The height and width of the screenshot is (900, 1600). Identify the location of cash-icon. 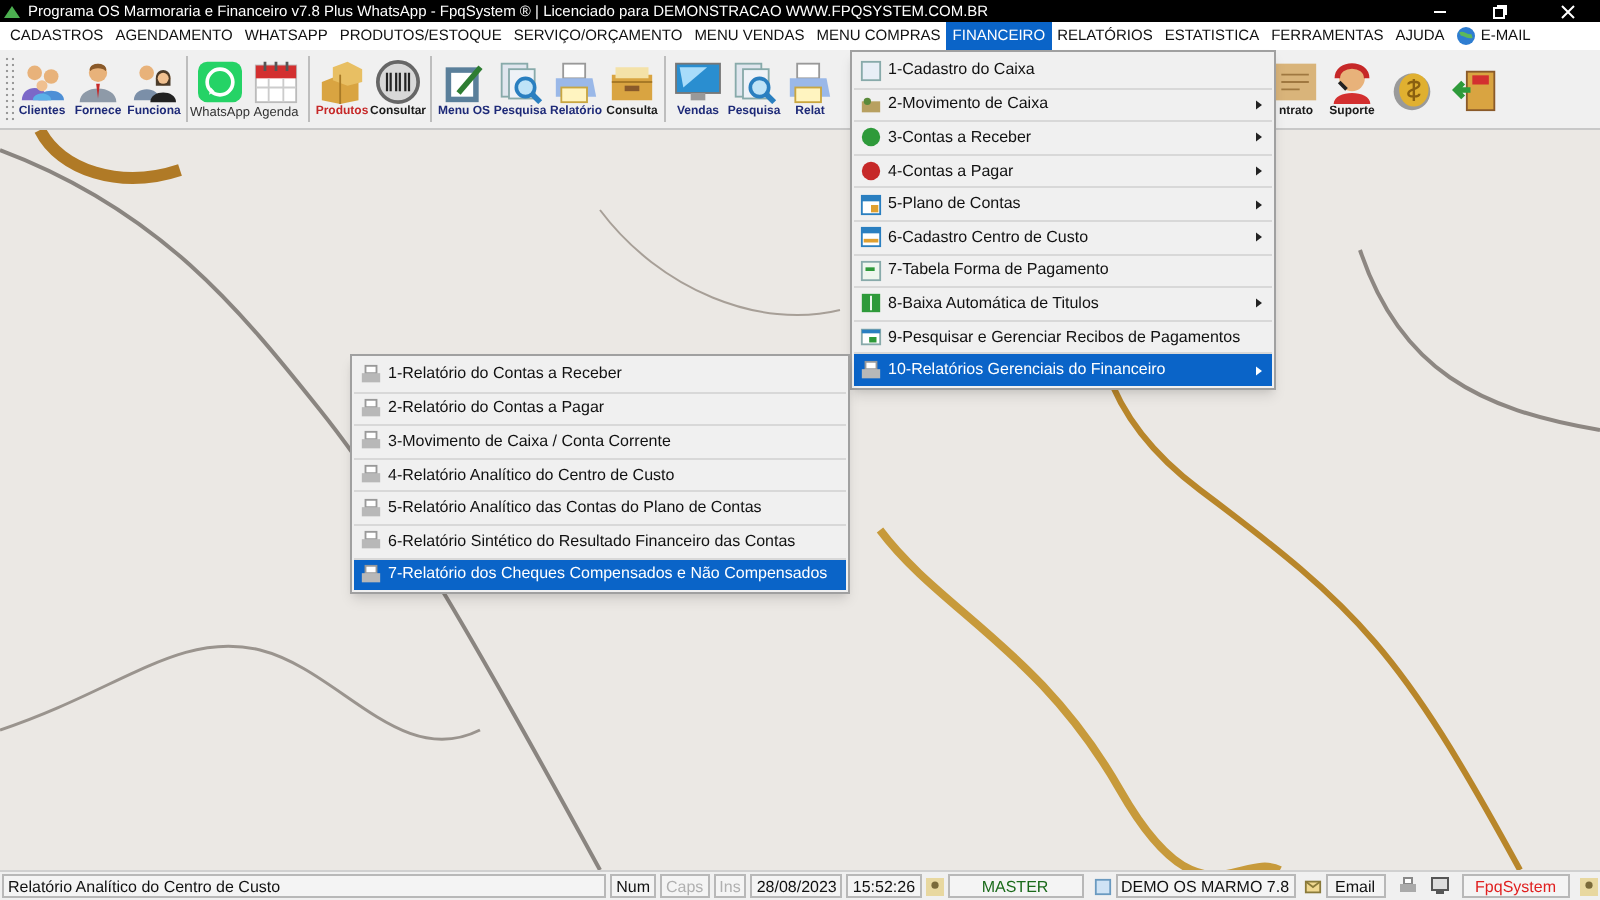
(871, 104).